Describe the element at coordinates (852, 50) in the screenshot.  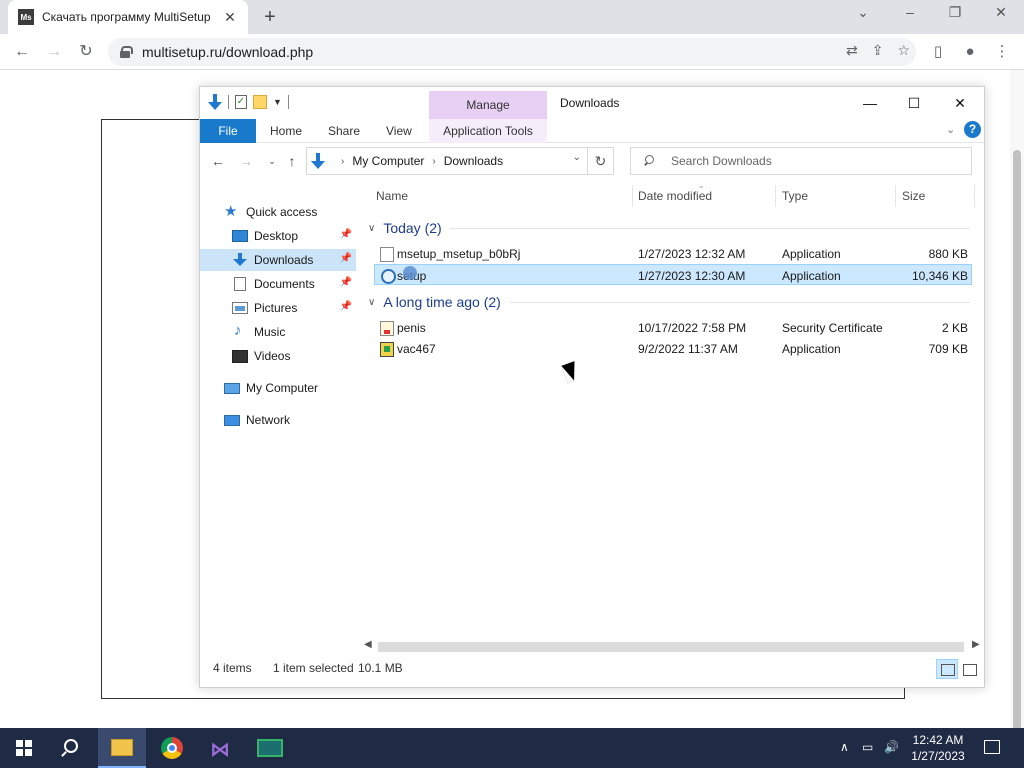
I see `translate-icon: ⇄` at that location.